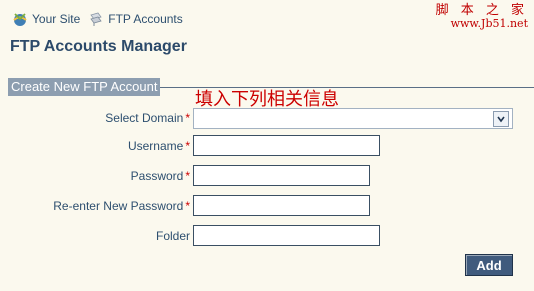 Image resolution: width=534 pixels, height=291 pixels. I want to click on ftp-icon, so click(96, 19).